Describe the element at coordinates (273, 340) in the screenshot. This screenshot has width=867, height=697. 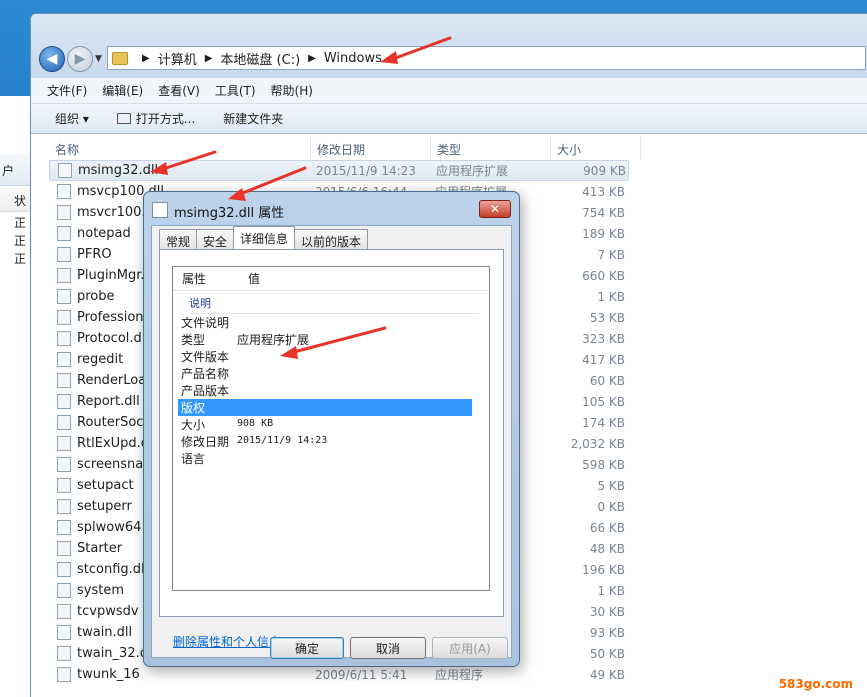
I see `property-value: 应用程序扩展` at that location.